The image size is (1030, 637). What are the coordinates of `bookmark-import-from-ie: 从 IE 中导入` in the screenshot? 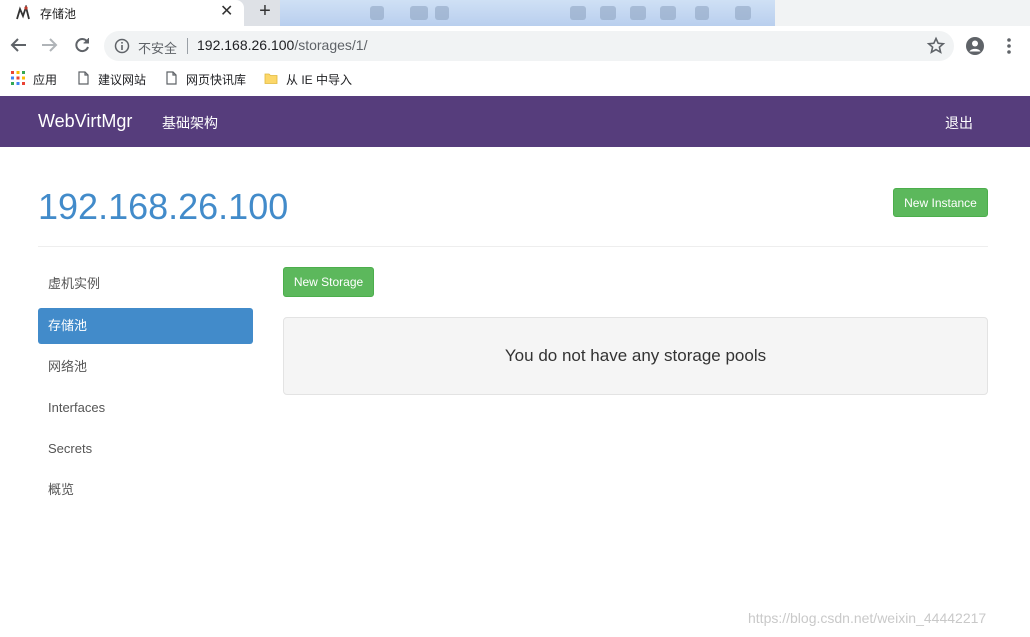 It's located at (314, 79).